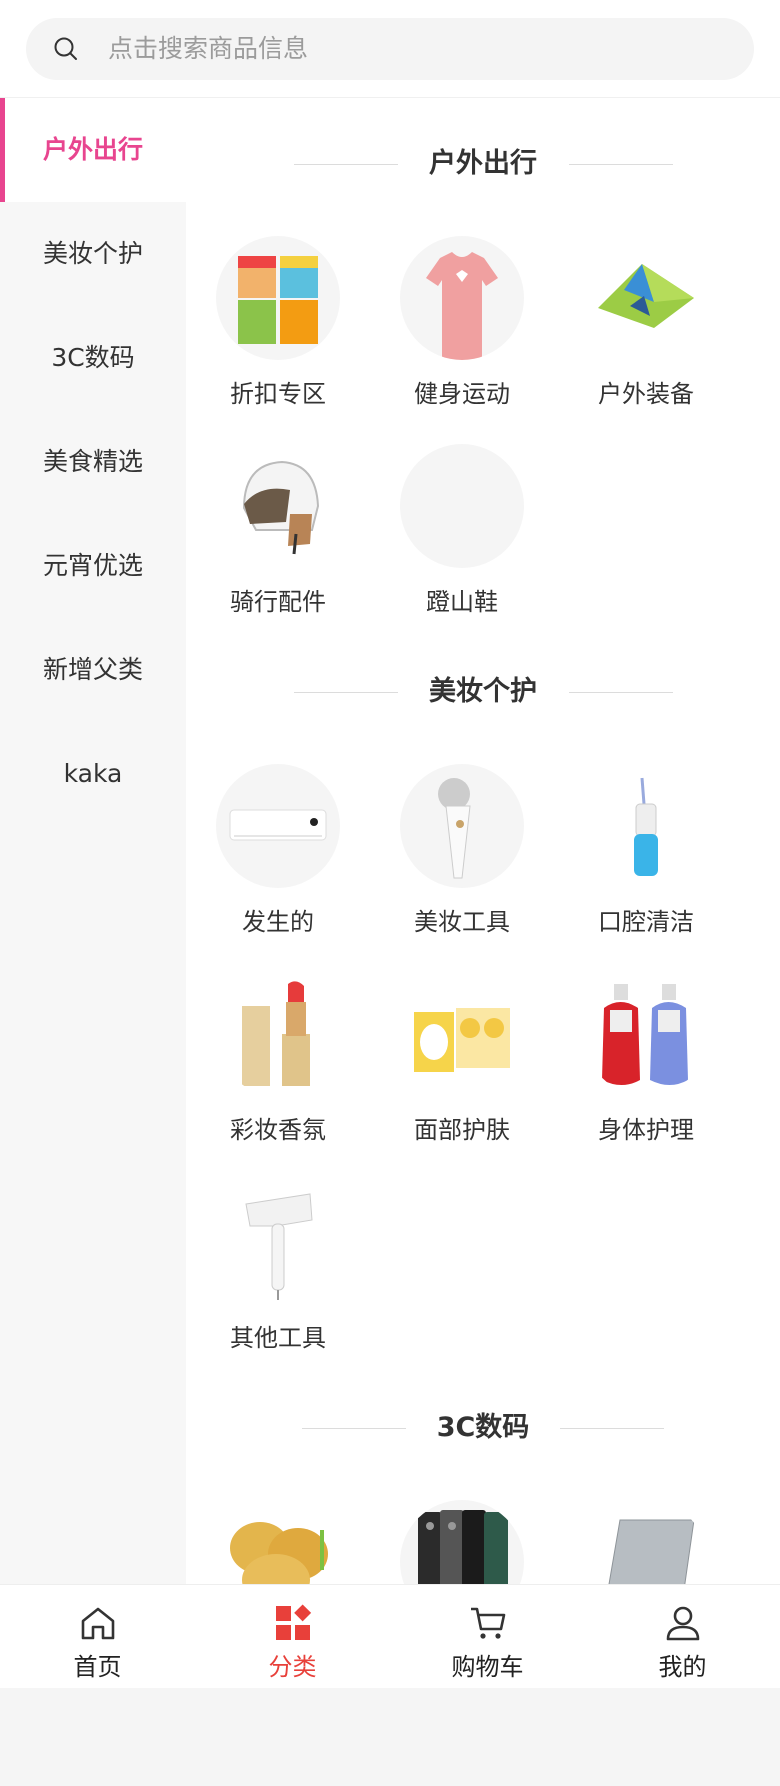 The height and width of the screenshot is (1786, 780). What do you see at coordinates (646, 1034) in the screenshot?
I see `body-wash-image` at bounding box center [646, 1034].